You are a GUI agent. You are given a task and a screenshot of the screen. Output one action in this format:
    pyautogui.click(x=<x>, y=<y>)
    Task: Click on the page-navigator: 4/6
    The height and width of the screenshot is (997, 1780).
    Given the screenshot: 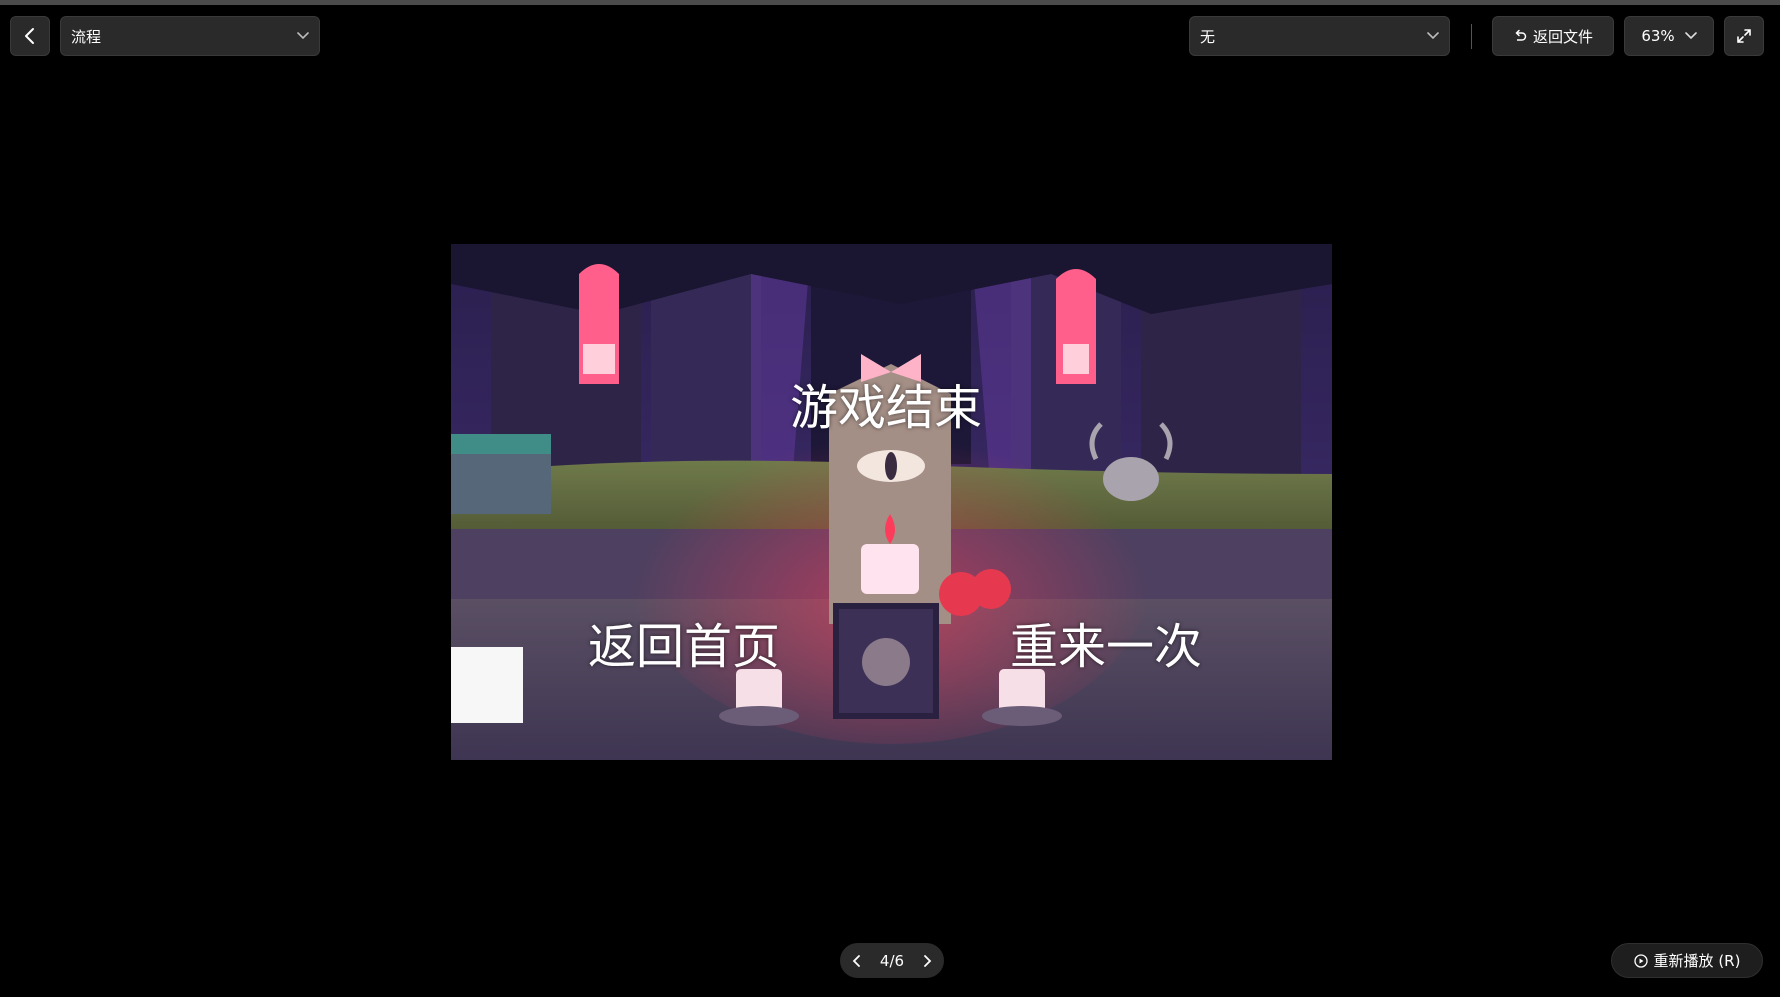 What is the action you would take?
    pyautogui.click(x=892, y=960)
    